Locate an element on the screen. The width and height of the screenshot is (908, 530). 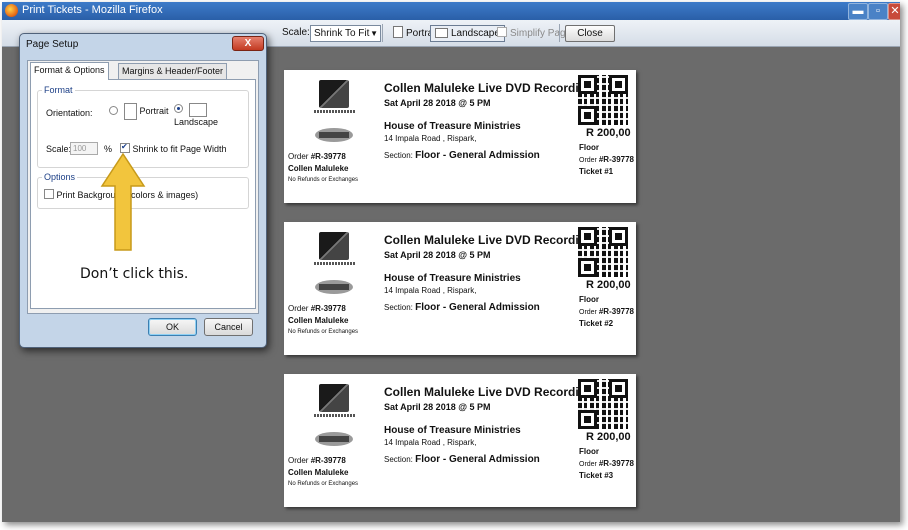
ticket-number: Ticket #3 is located at coordinates (596, 475).